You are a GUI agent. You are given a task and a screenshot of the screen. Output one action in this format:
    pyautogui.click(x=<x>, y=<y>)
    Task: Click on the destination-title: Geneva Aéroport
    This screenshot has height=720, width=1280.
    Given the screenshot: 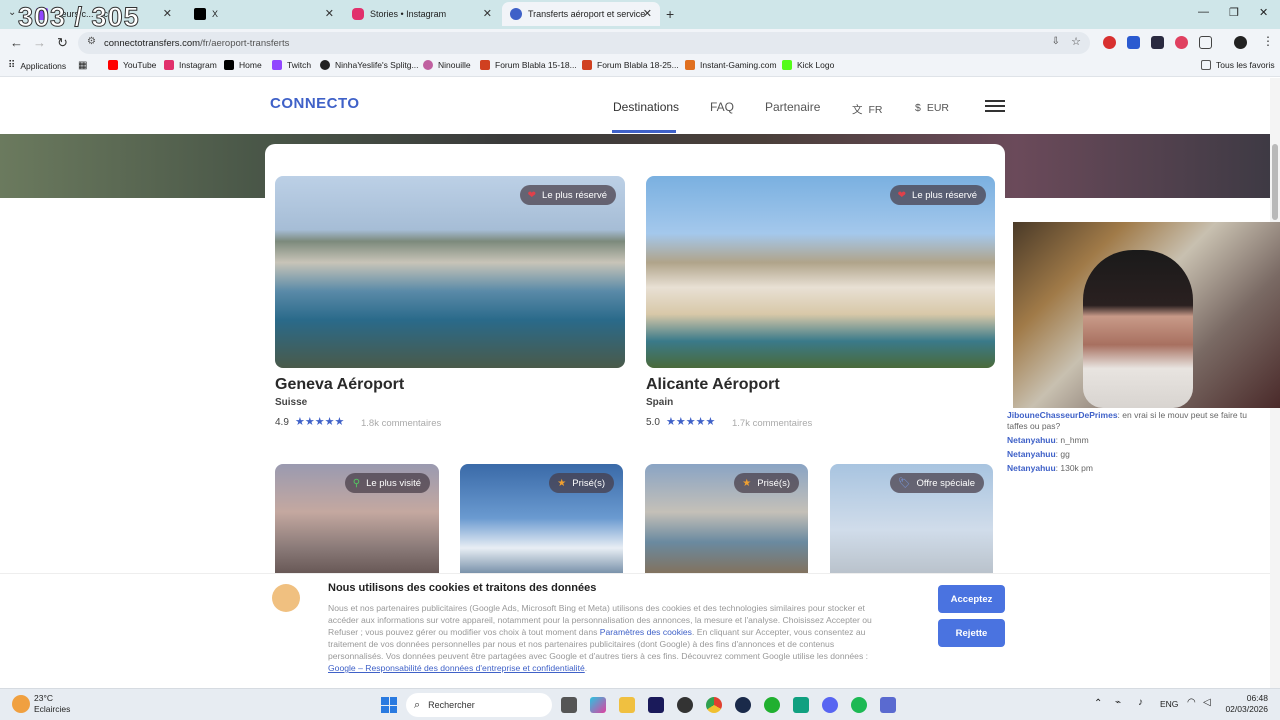 What is the action you would take?
    pyautogui.click(x=339, y=385)
    